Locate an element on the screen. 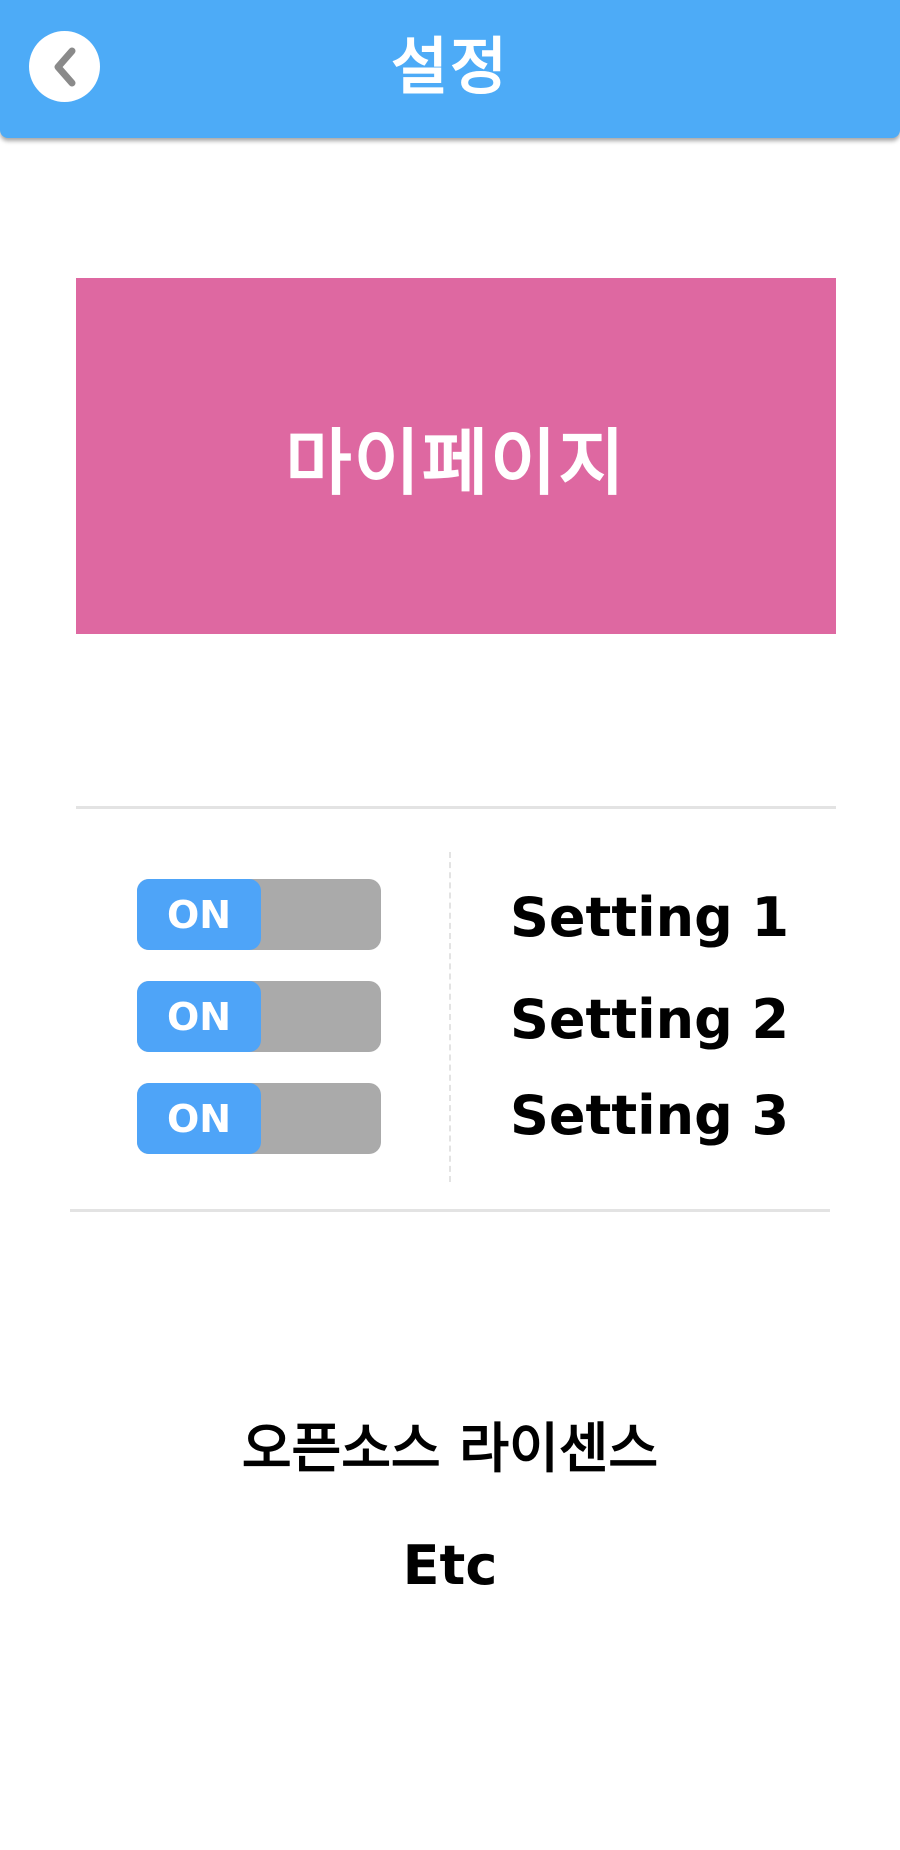 The width and height of the screenshot is (900, 1850). section-divider-bottom is located at coordinates (450, 1210).